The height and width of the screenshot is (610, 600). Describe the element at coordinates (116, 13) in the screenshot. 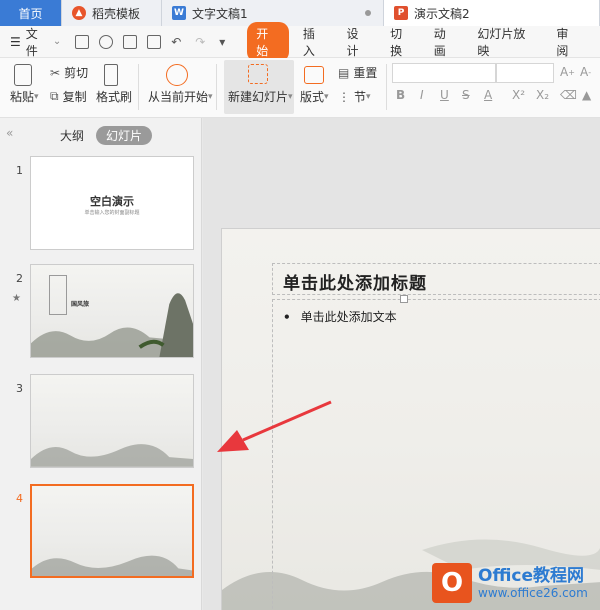

I see `tab-docer-label: 稻壳模板` at that location.